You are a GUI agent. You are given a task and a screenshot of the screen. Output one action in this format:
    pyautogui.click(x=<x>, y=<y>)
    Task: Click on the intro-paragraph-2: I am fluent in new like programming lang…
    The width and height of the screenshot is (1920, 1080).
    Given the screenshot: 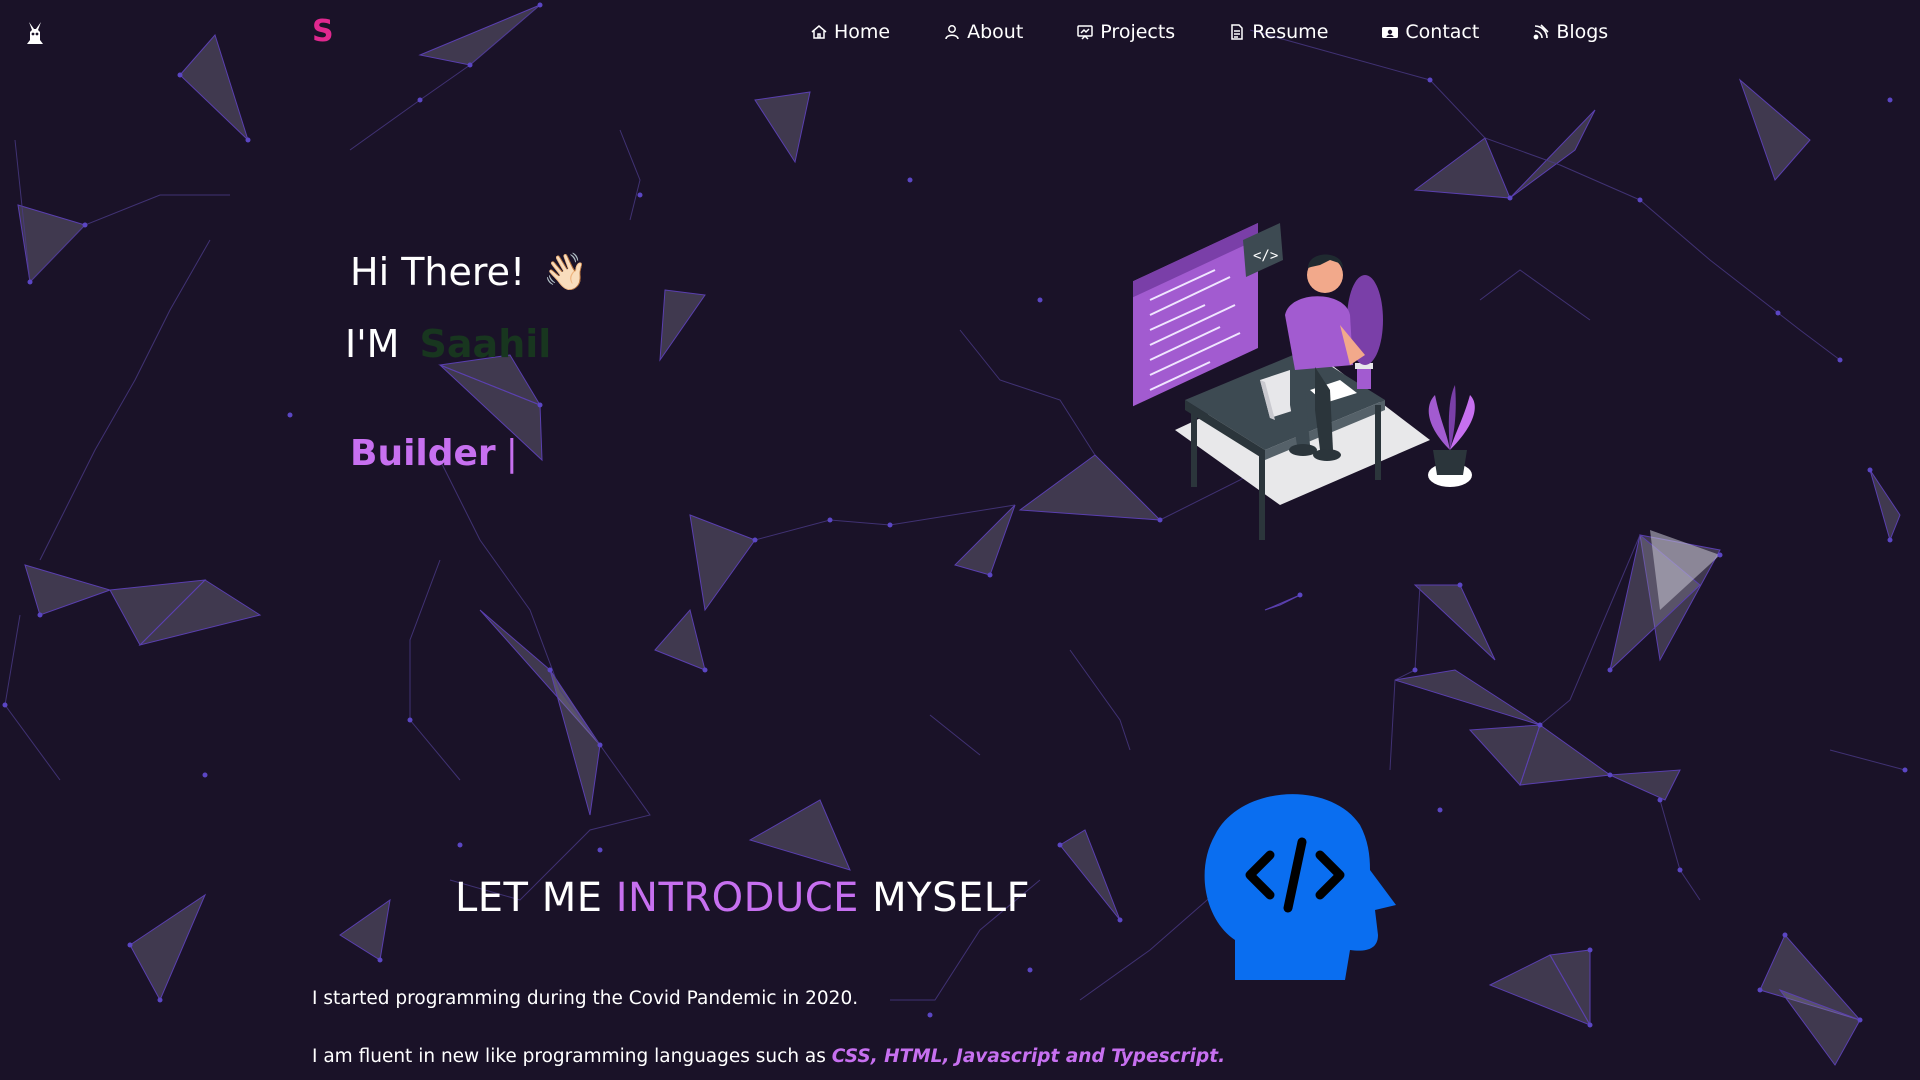 What is the action you would take?
    pyautogui.click(x=768, y=1056)
    